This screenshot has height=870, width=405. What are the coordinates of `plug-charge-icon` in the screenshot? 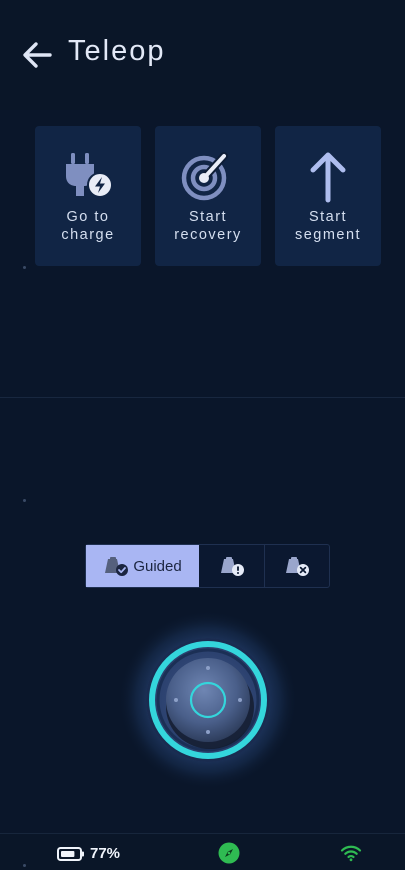 It's located at (89, 175).